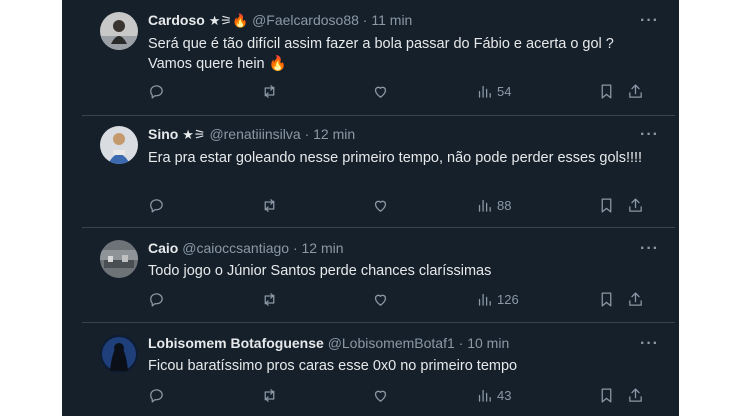 This screenshot has width=740, height=416. What do you see at coordinates (228, 20) in the screenshot?
I see `profile-badges: ★⚞🔥` at bounding box center [228, 20].